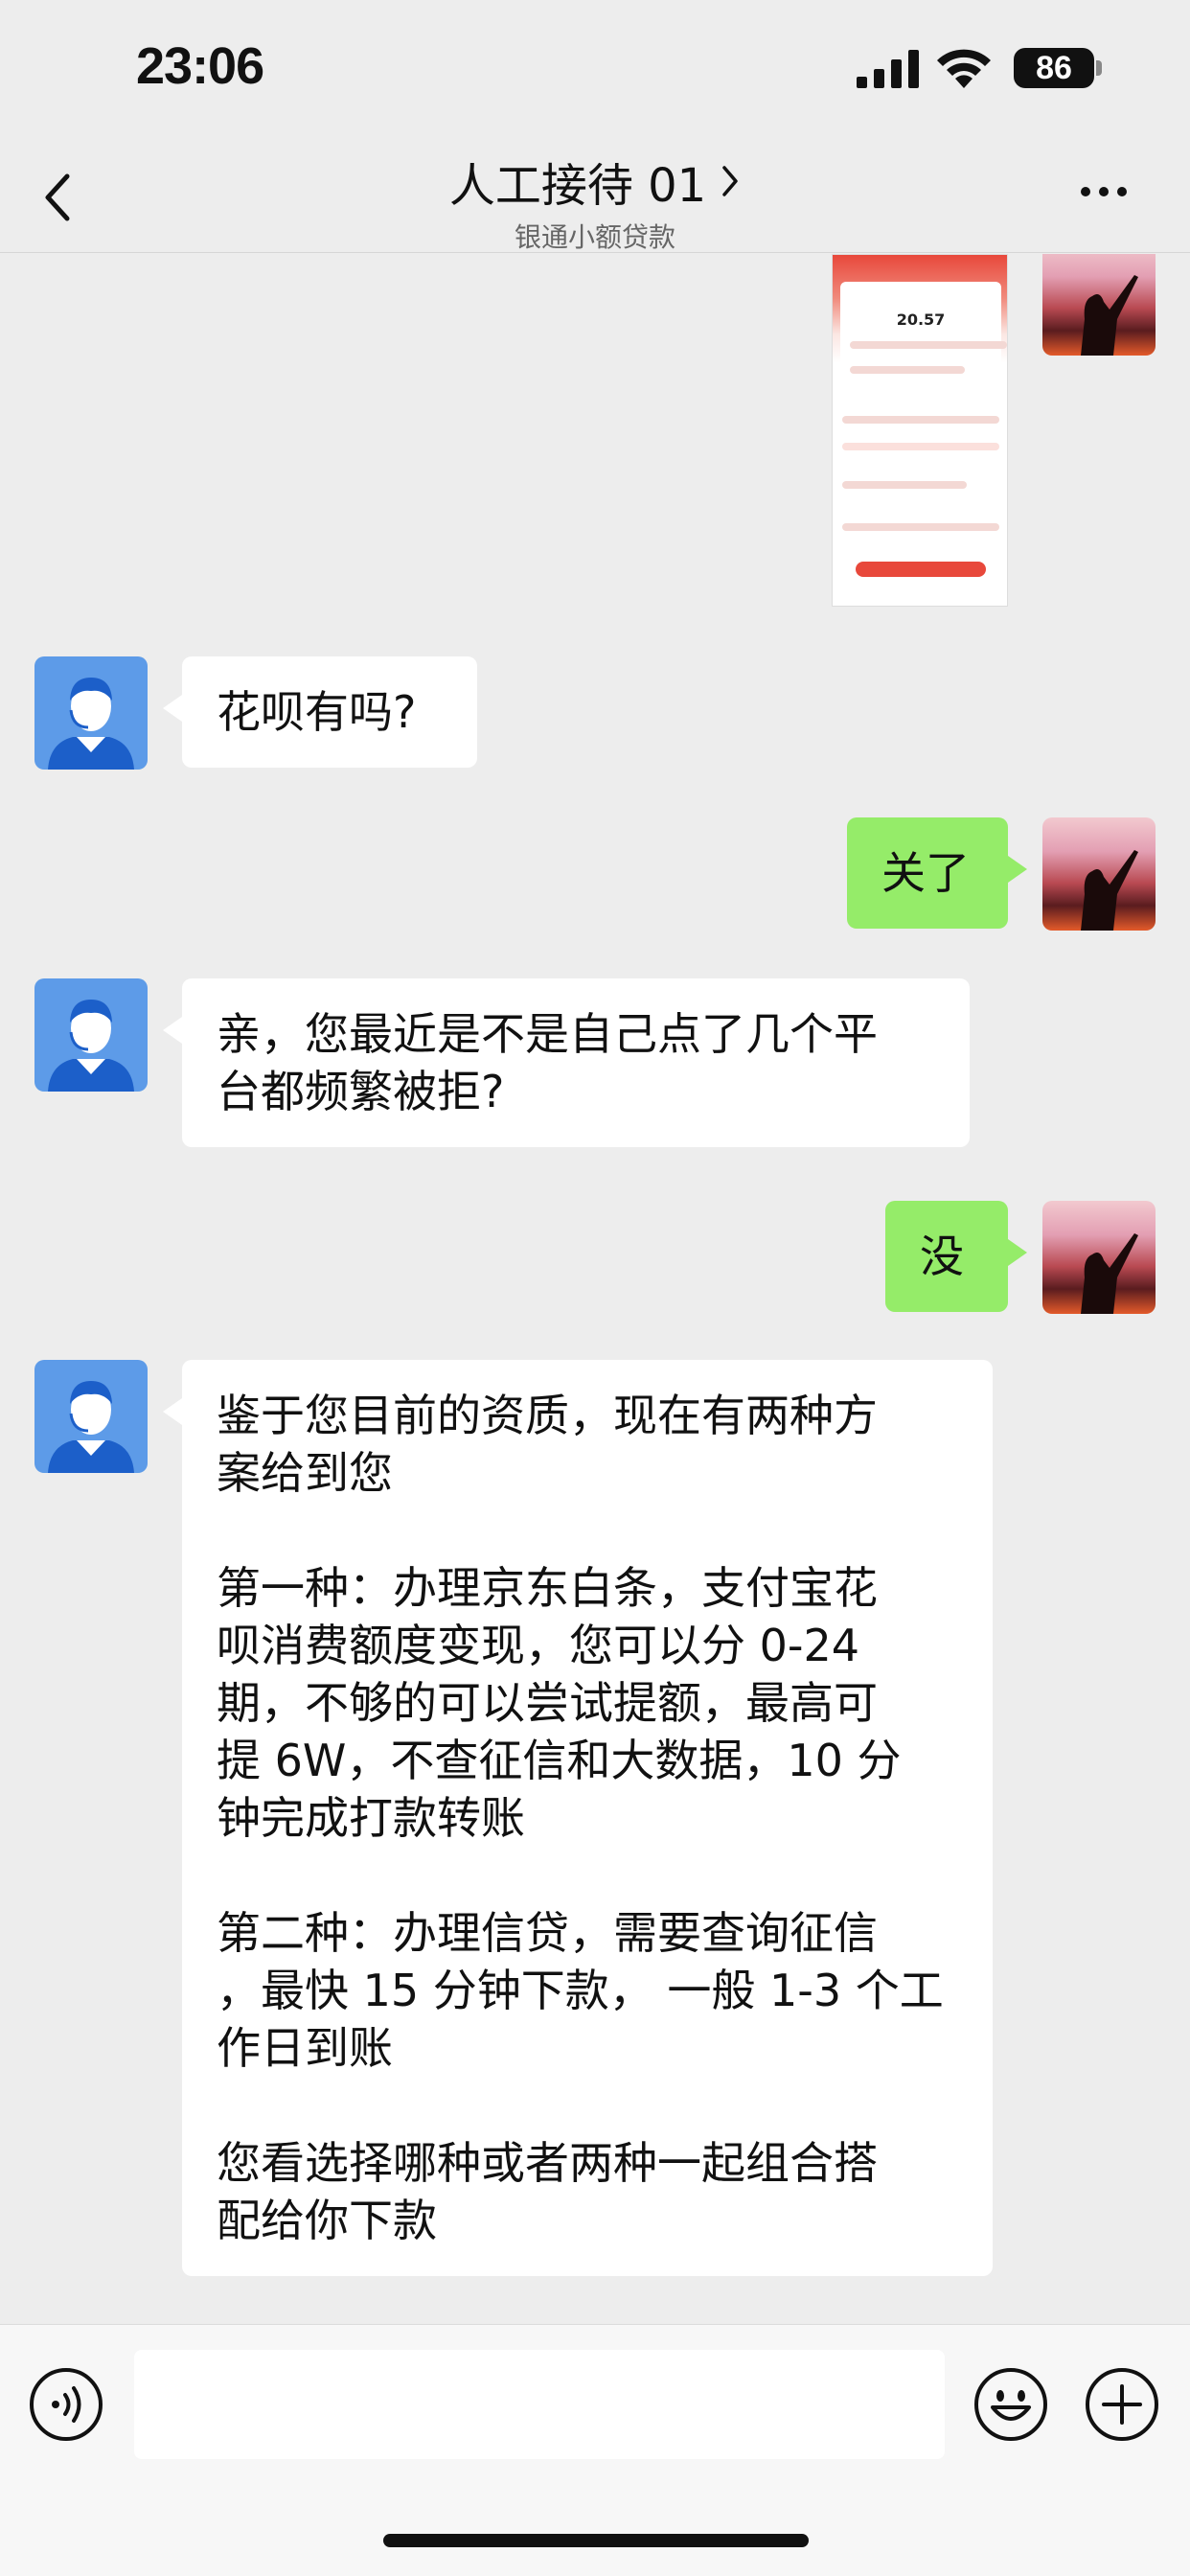 This screenshot has width=1190, height=2576. What do you see at coordinates (926, 873) in the screenshot?
I see `message-text: 关了` at bounding box center [926, 873].